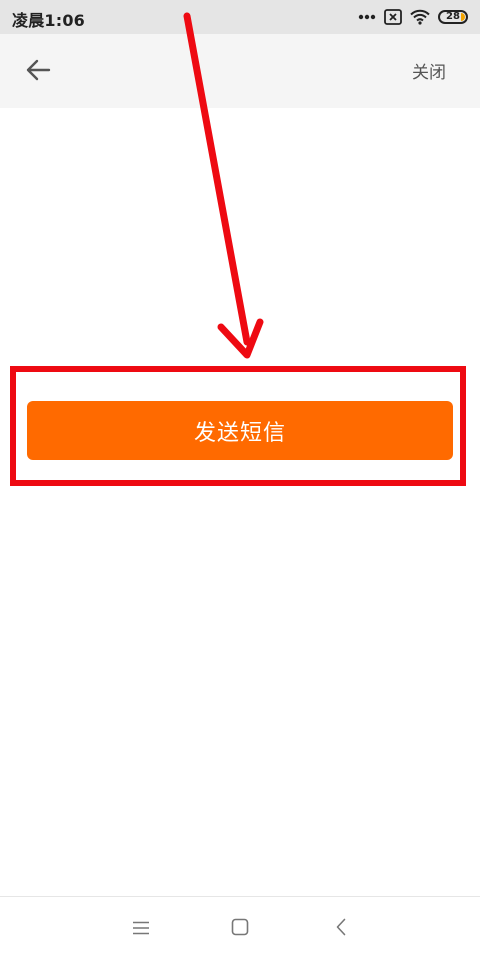  What do you see at coordinates (239, 433) in the screenshot?
I see `send-sms-label: 发送短信` at bounding box center [239, 433].